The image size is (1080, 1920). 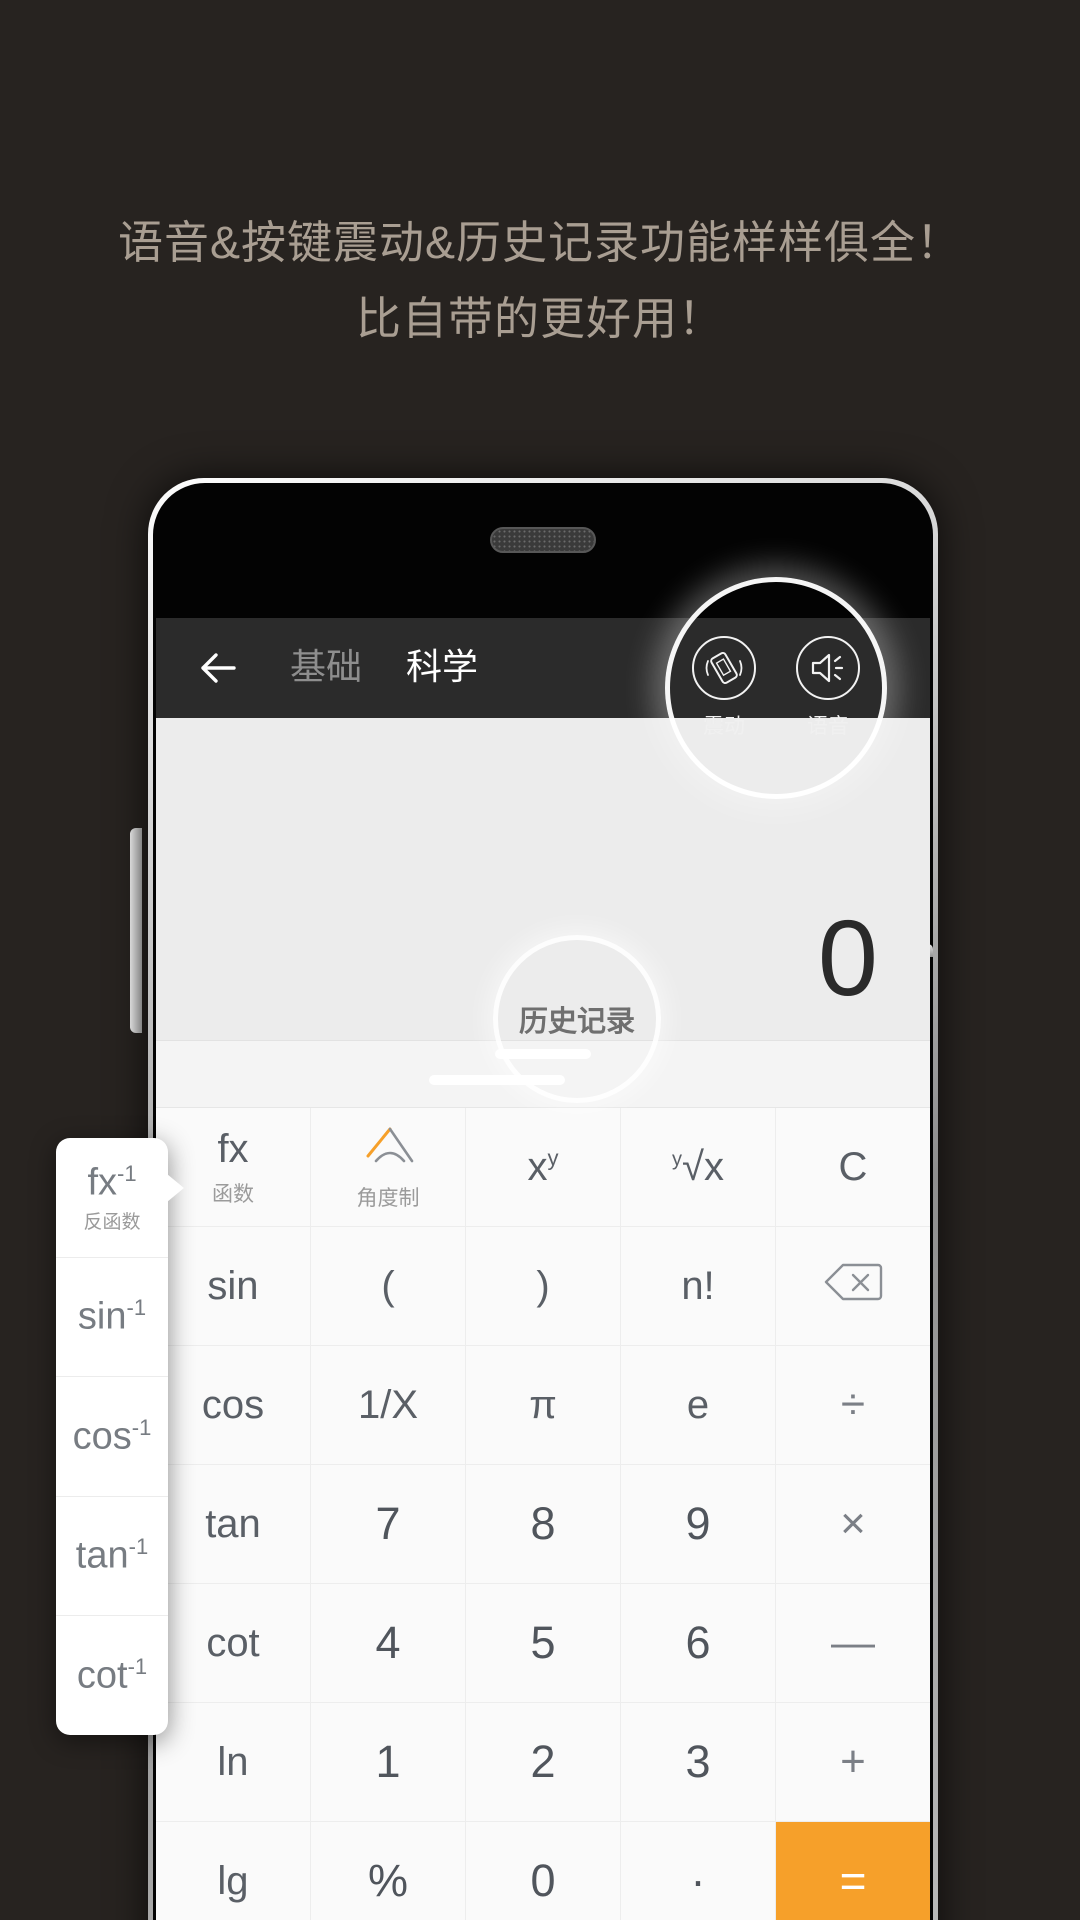 I want to click on key-nth-root: y√x, so click(x=698, y=1167).